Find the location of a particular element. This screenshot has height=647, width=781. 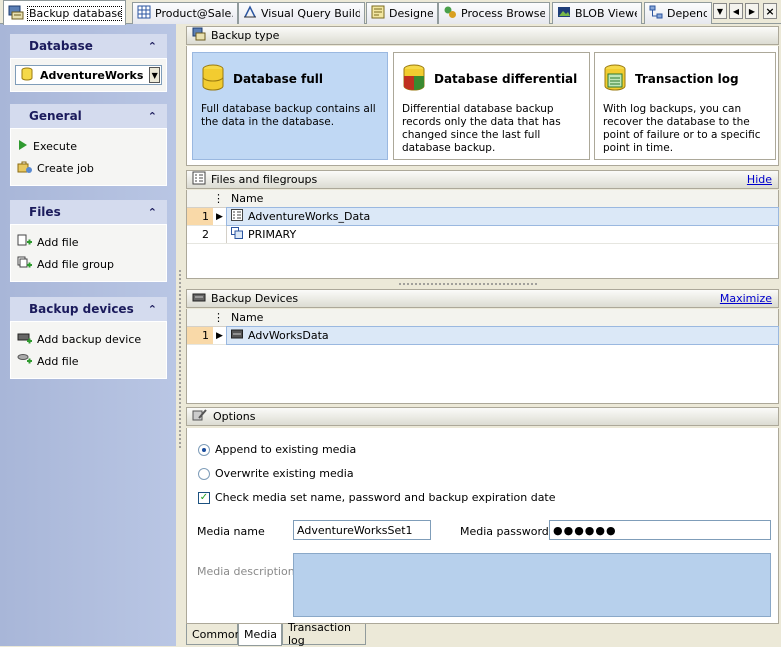

chevron-down-icon: ▼ is located at coordinates (154, 75).